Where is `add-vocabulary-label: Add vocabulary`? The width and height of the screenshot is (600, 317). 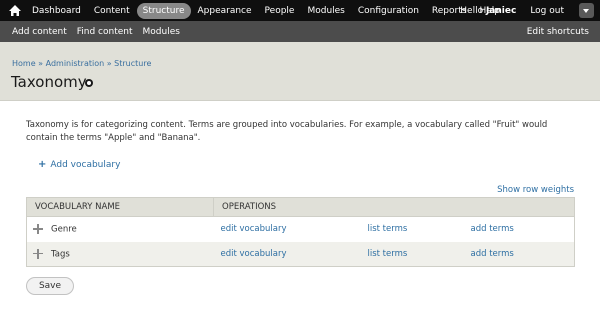
add-vocabulary-label: Add vocabulary is located at coordinates (85, 165).